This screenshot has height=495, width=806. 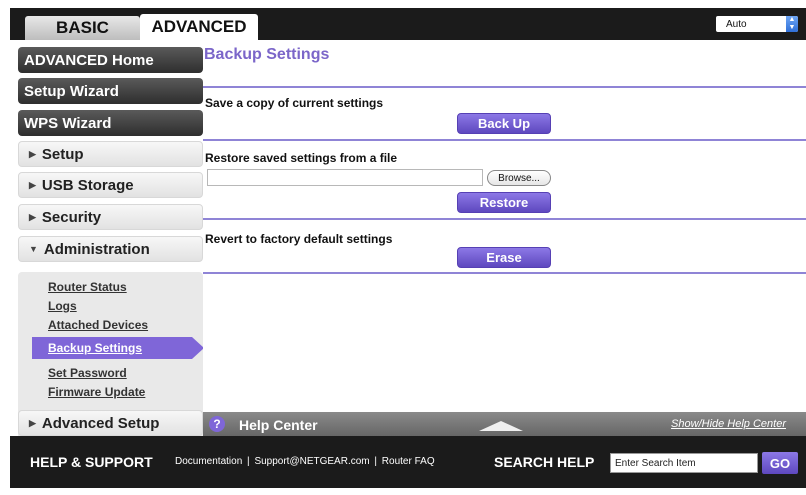 I want to click on language-select-value: Auto, so click(x=736, y=24).